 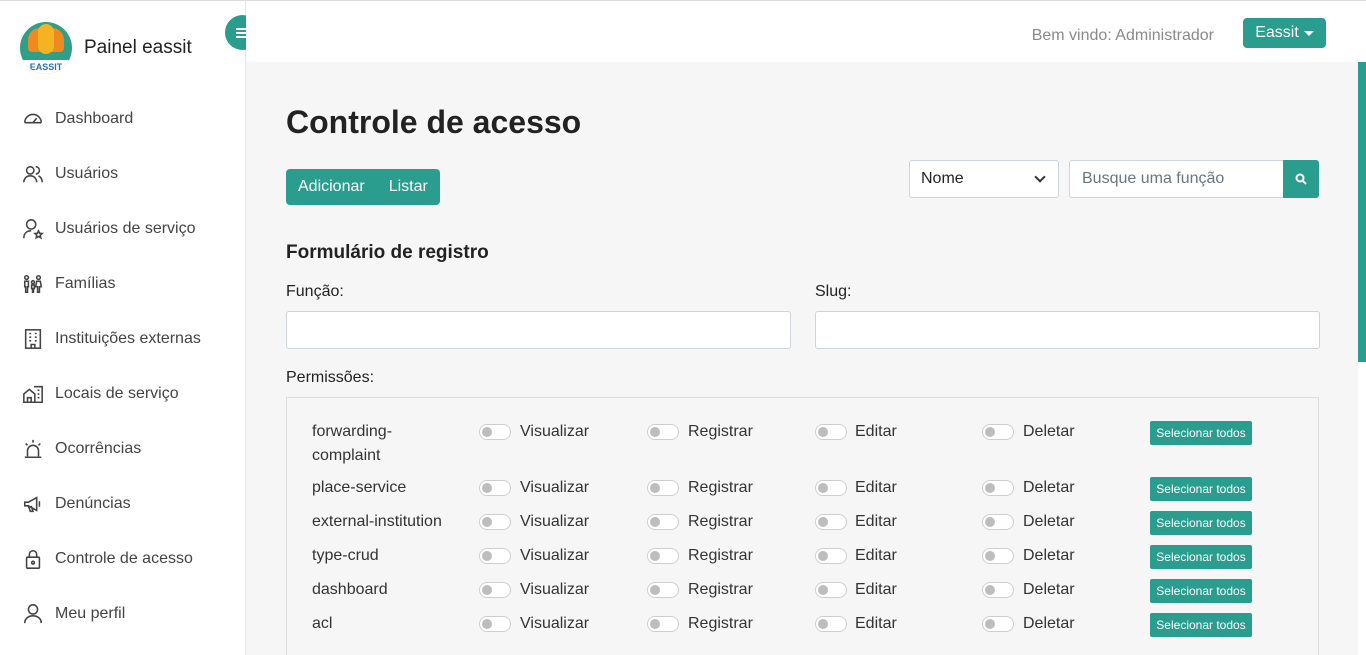 I want to click on sidebar-item-external-institutions: Instituições externas, so click(x=123, y=338).